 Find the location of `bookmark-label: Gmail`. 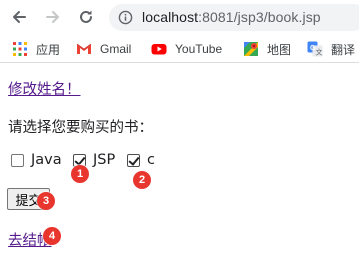

bookmark-label: Gmail is located at coordinates (116, 49).